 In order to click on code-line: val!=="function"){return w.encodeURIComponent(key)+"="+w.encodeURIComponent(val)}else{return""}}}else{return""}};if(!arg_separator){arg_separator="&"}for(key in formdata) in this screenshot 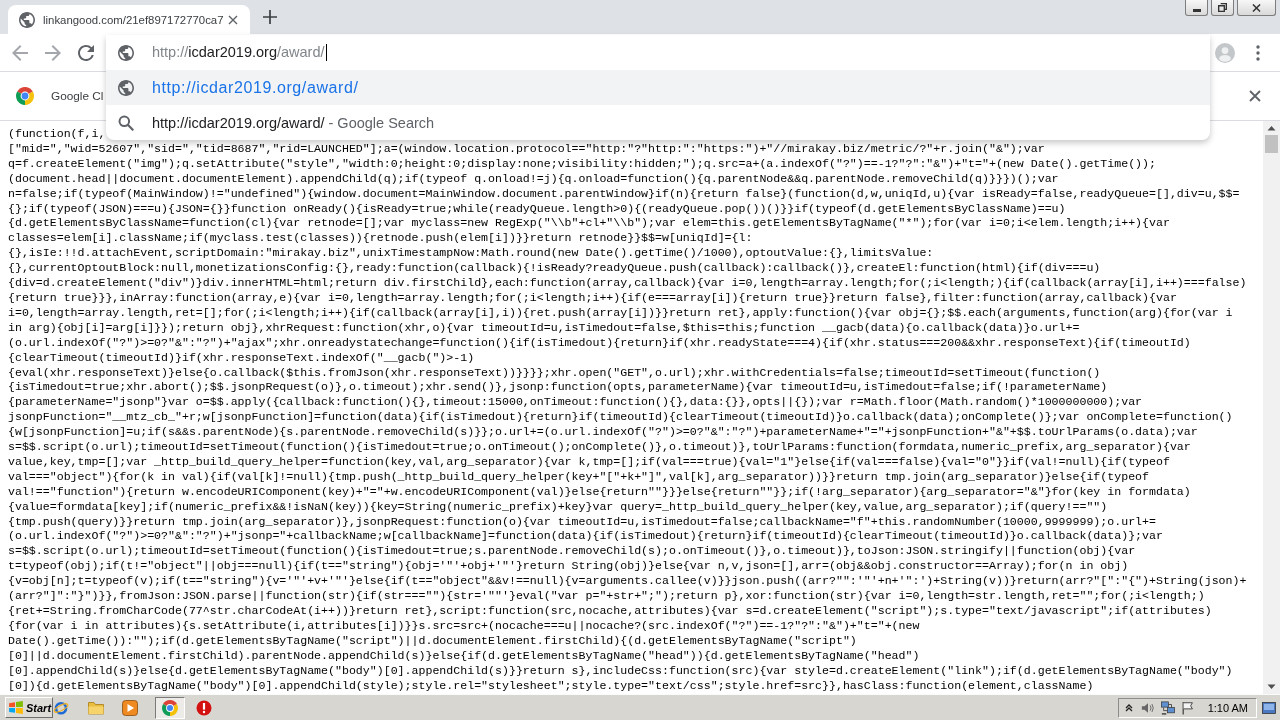, I will do `click(599, 492)`.